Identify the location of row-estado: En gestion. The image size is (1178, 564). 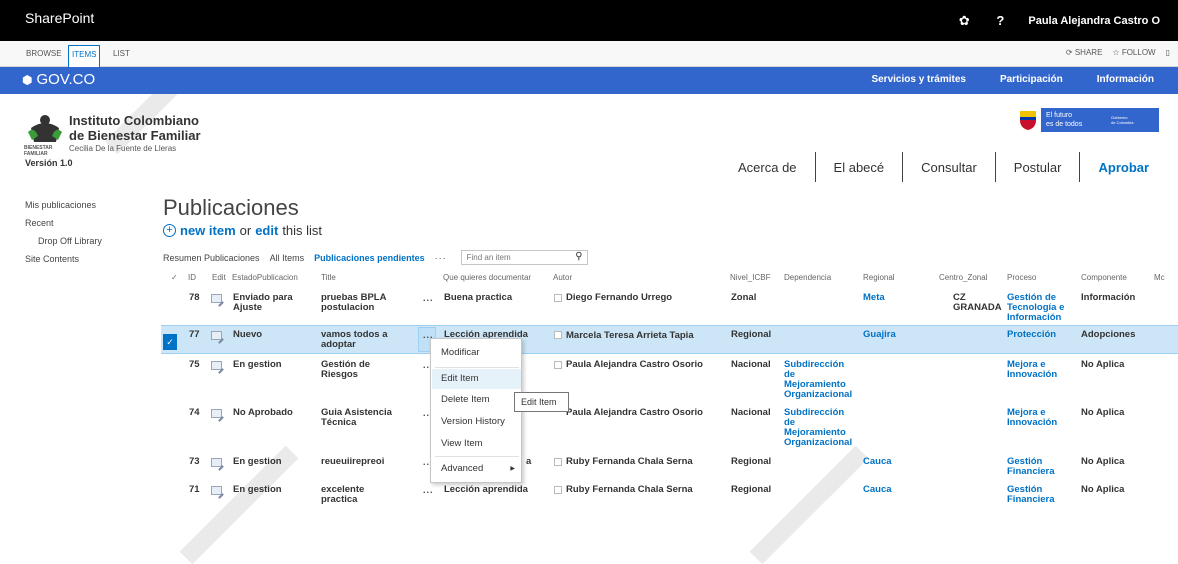
(257, 364).